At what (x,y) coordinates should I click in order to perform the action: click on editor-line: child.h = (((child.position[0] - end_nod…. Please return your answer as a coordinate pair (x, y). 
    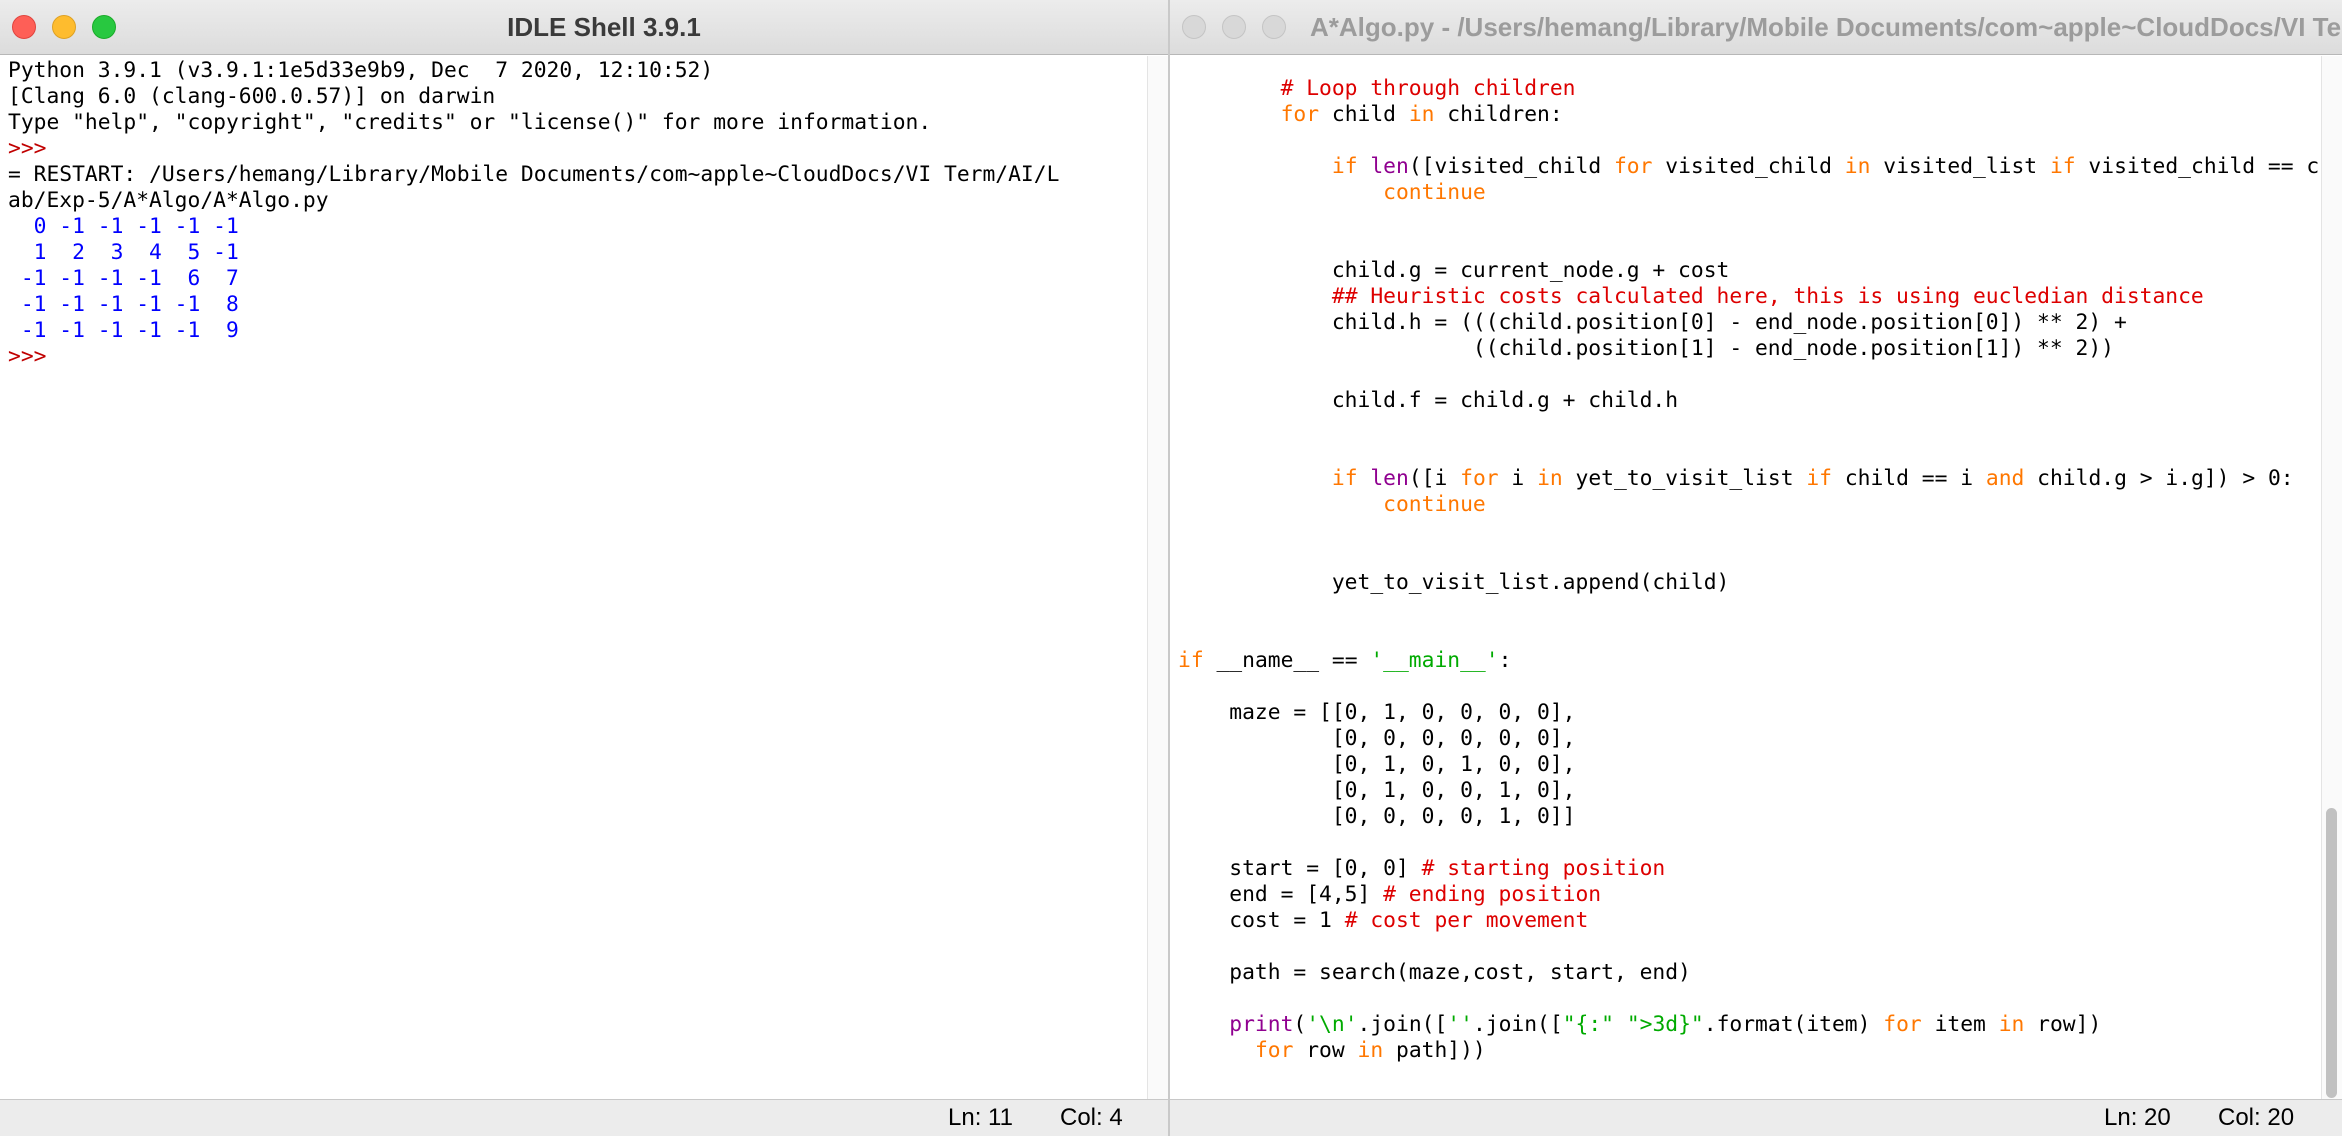
    Looking at the image, I should click on (1652, 323).